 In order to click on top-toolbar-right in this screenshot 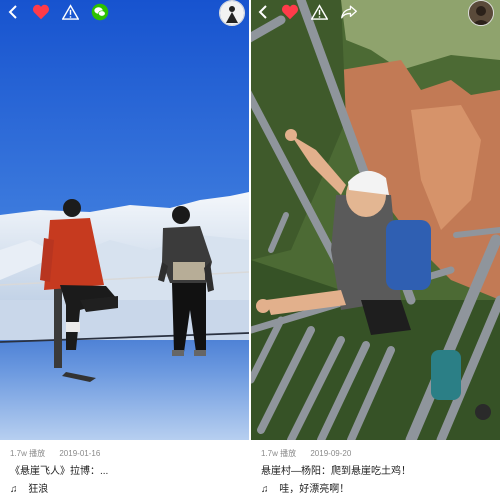, I will do `click(375, 13)`.